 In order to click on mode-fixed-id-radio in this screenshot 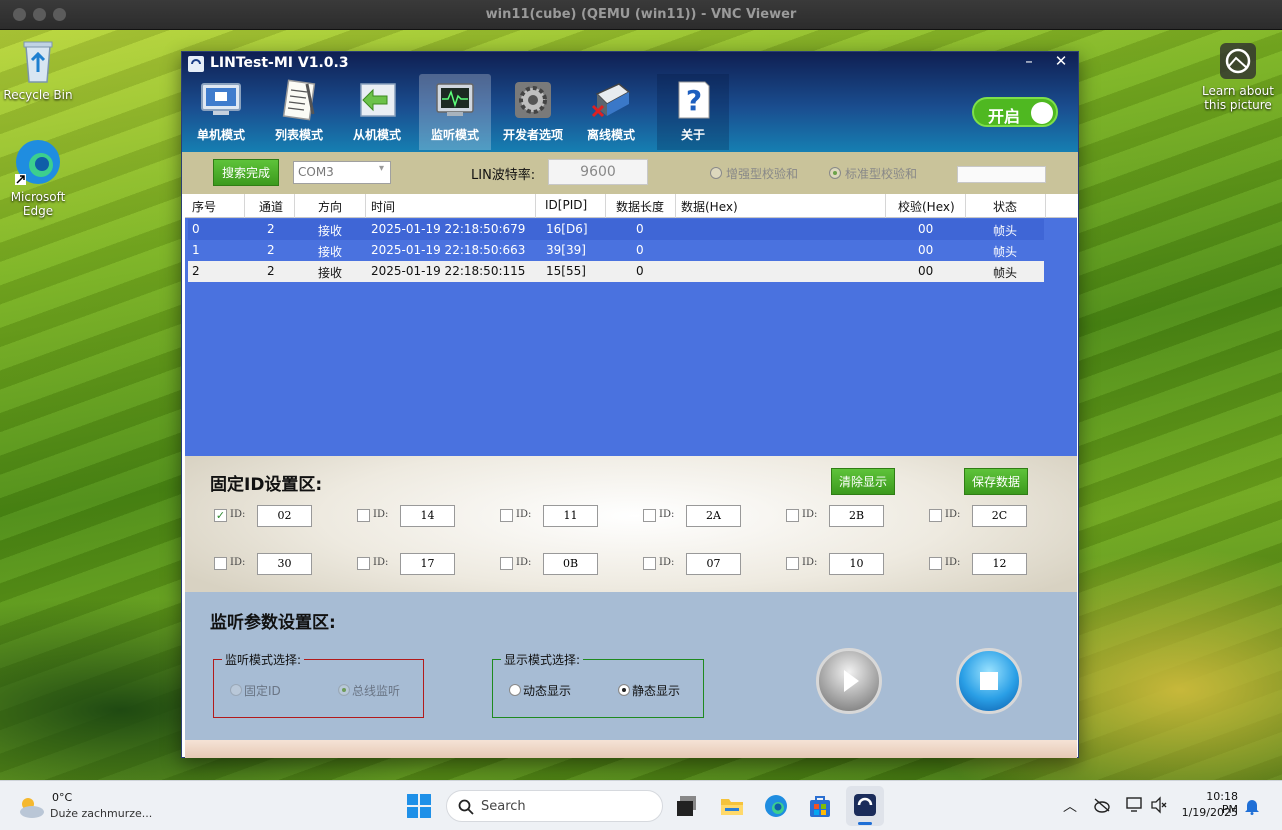, I will do `click(236, 690)`.